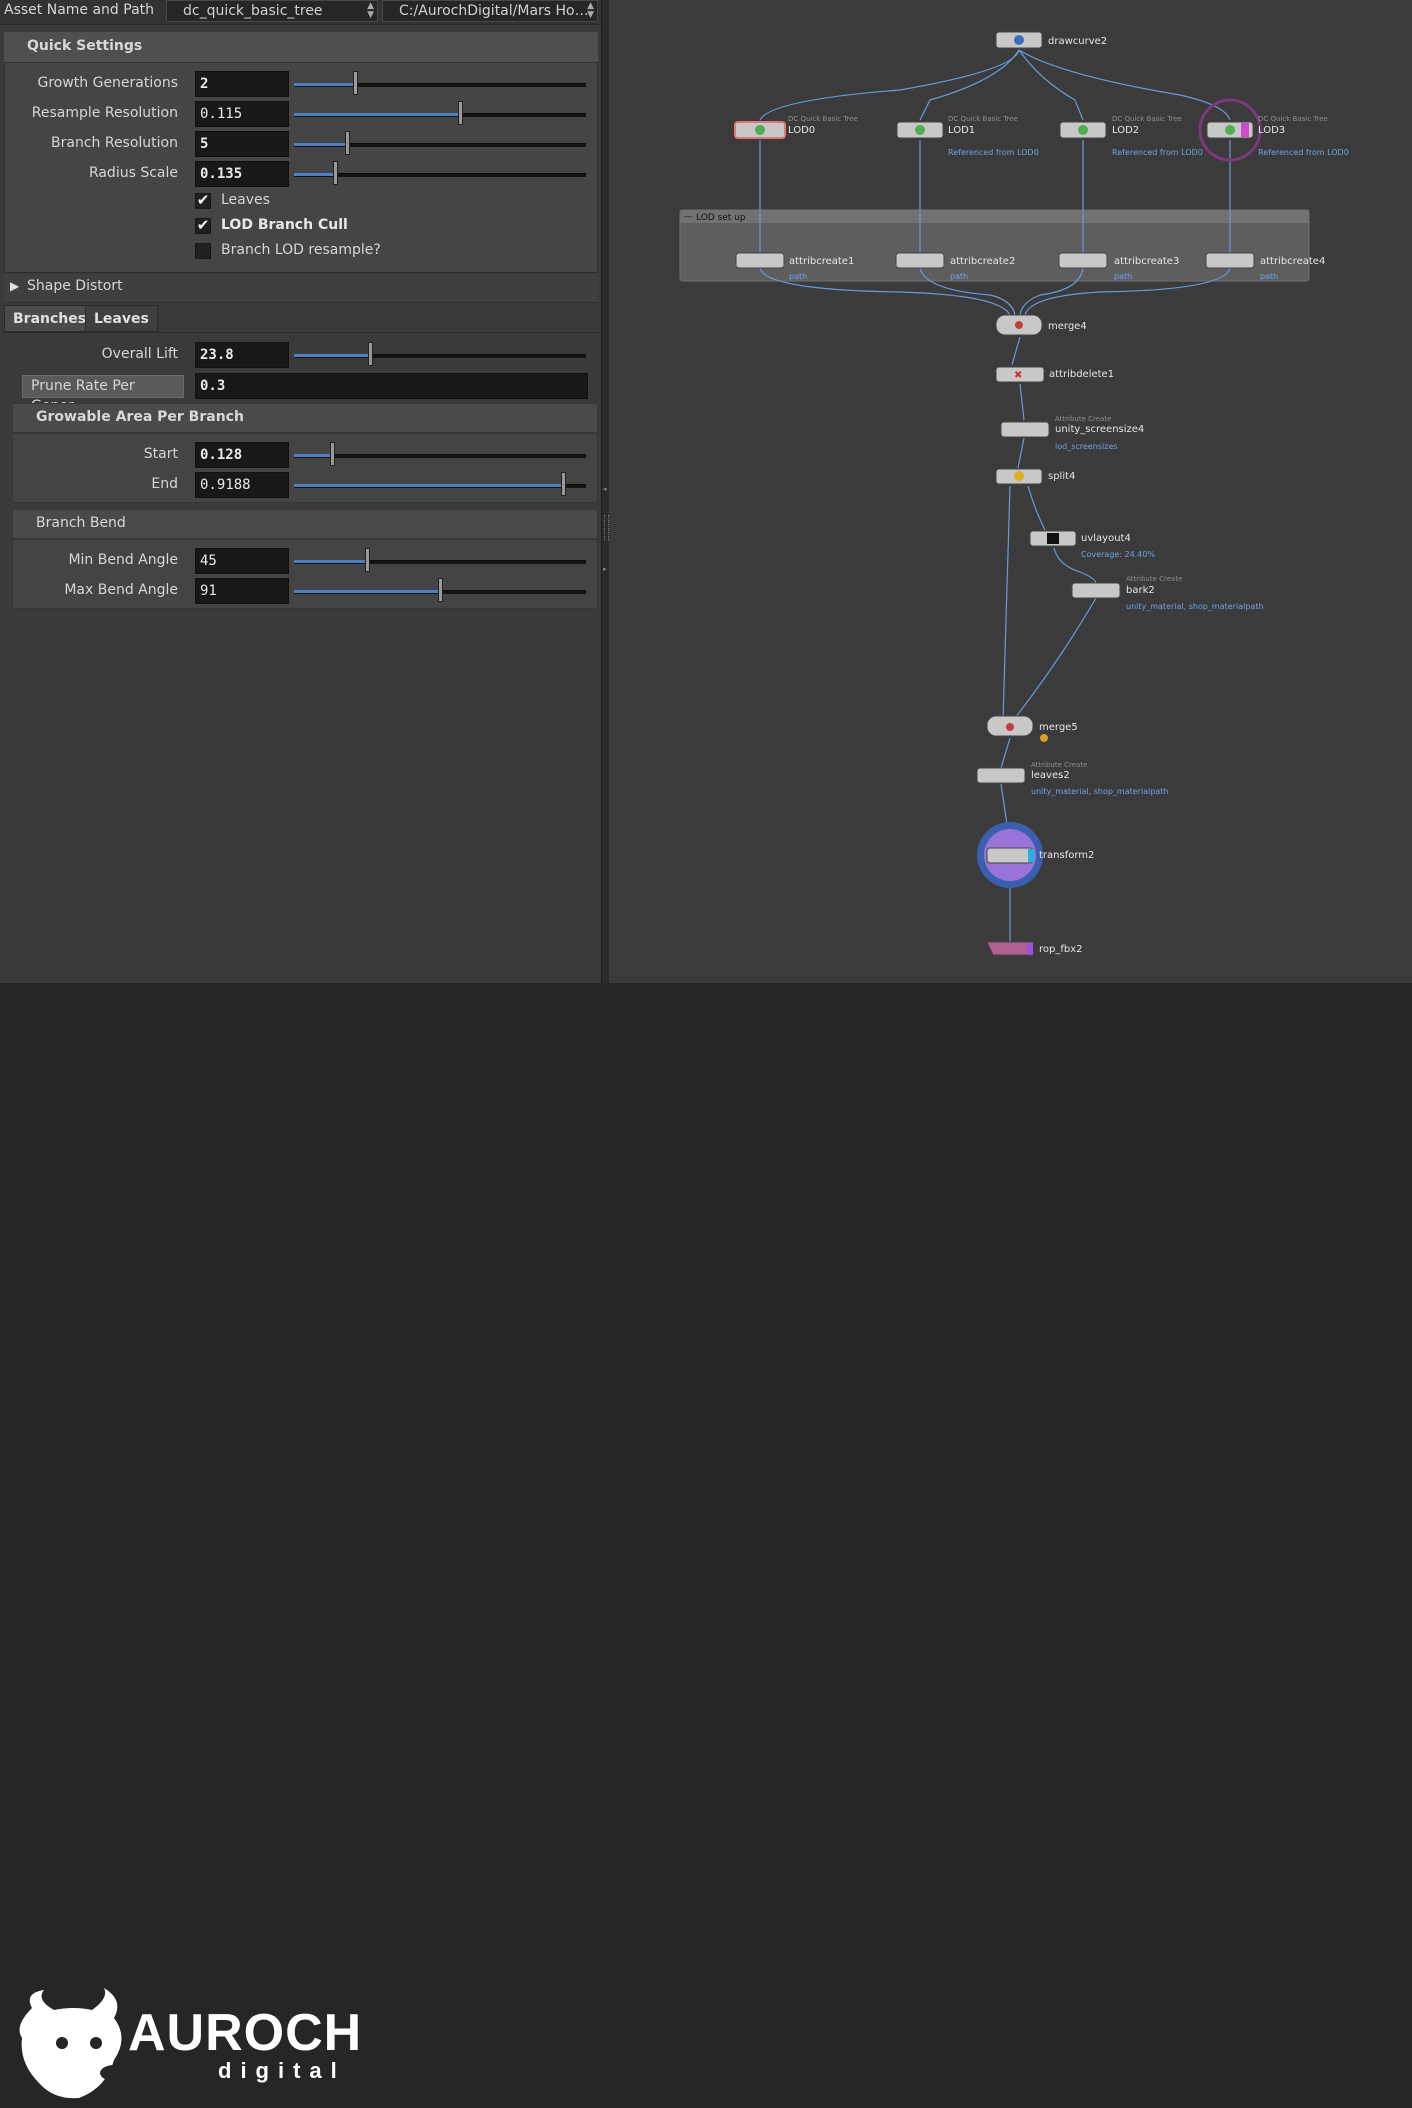 Image resolution: width=1412 pixels, height=2108 pixels. Describe the element at coordinates (1010, 948) in the screenshot. I see `rop-shape` at that location.